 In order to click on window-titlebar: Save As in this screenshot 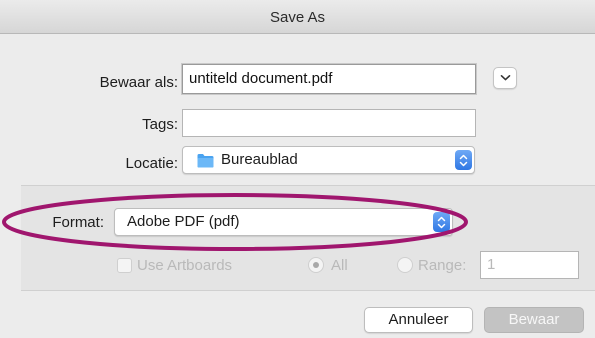, I will do `click(297, 17)`.